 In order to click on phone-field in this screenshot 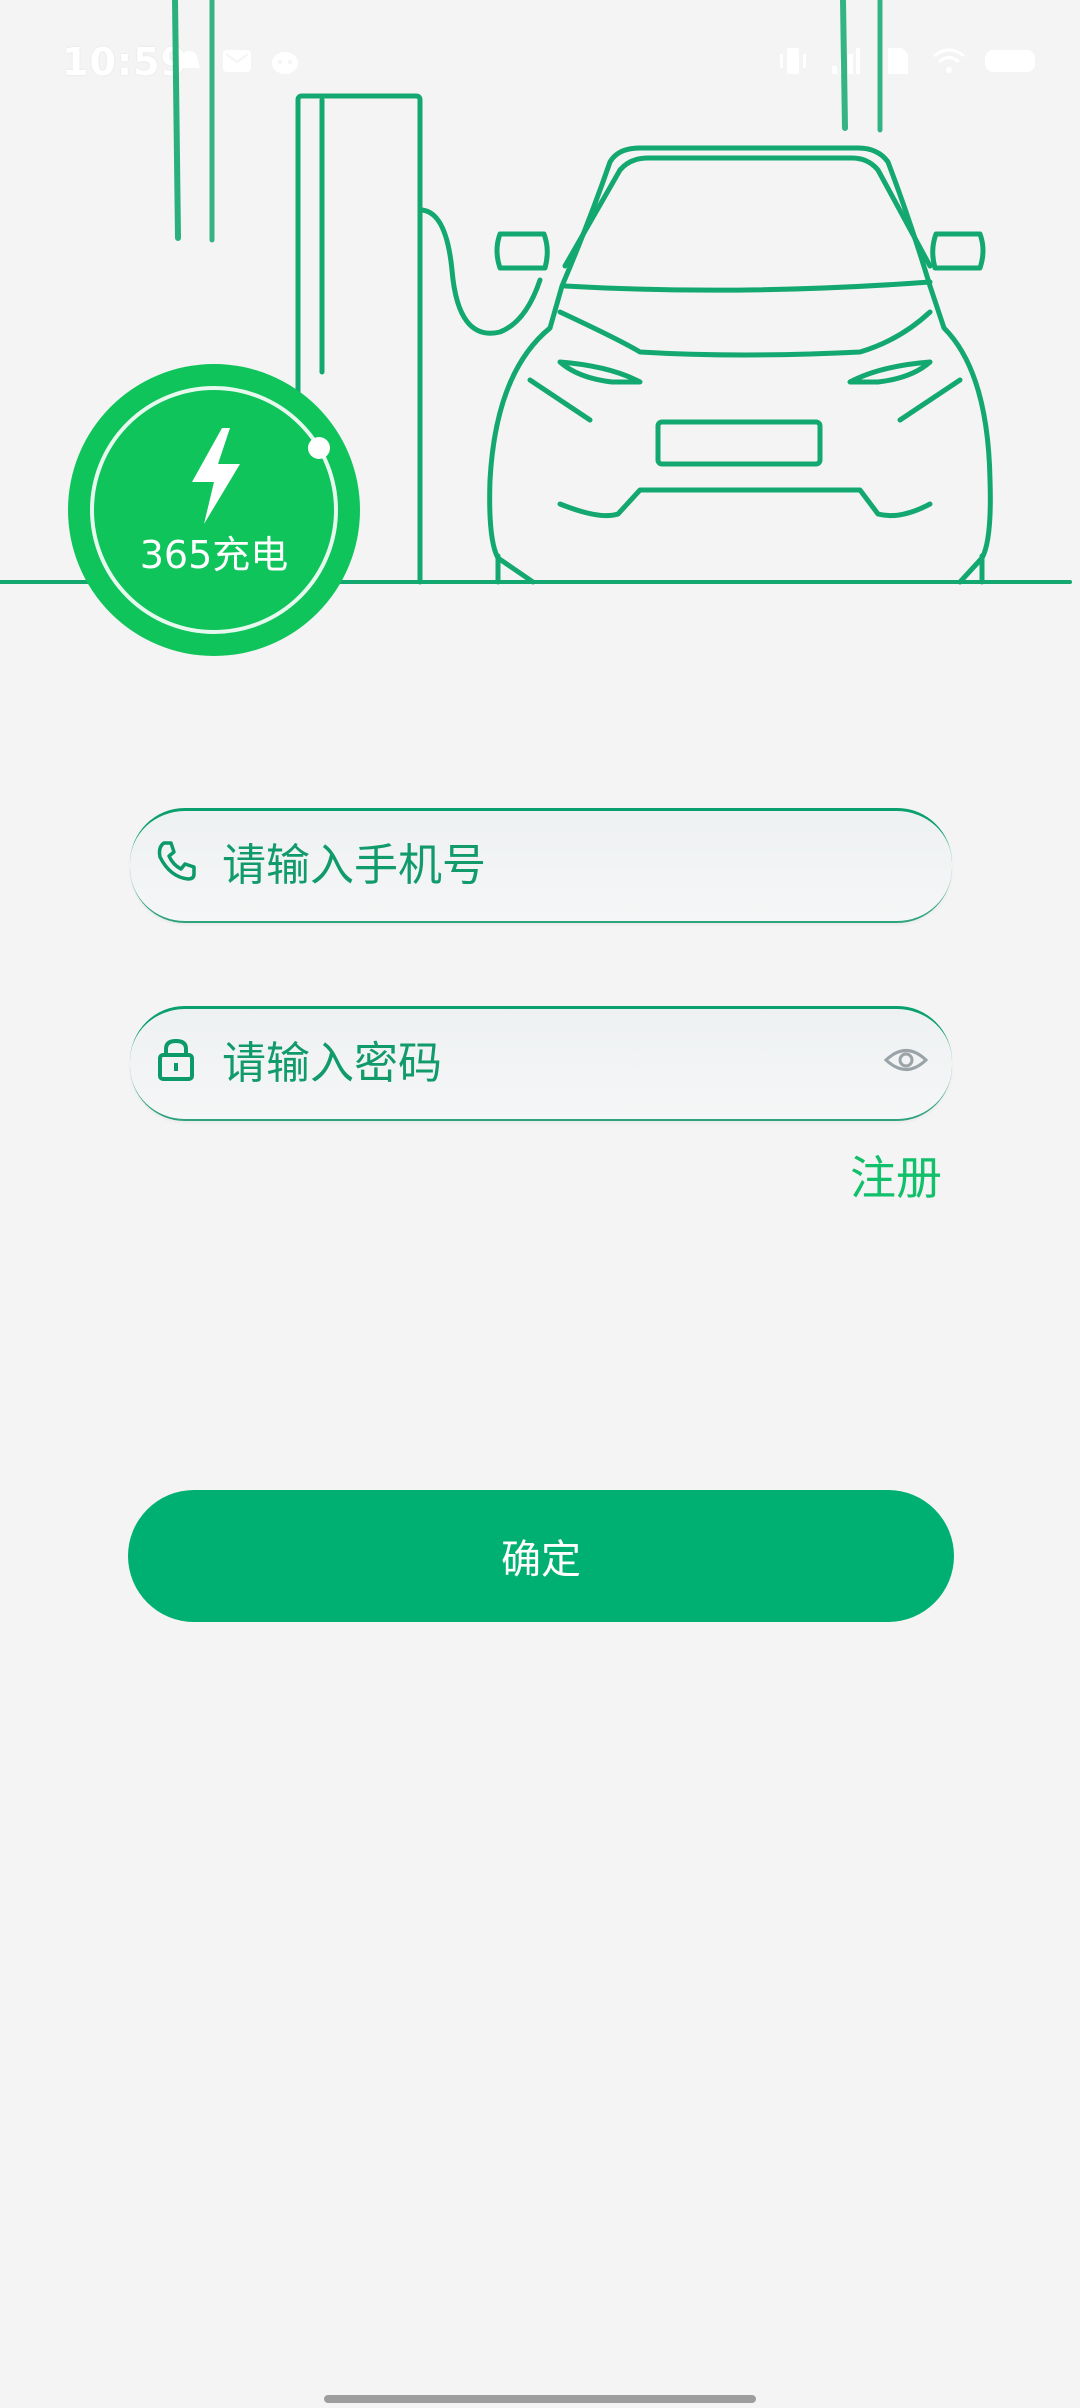, I will do `click(541, 865)`.